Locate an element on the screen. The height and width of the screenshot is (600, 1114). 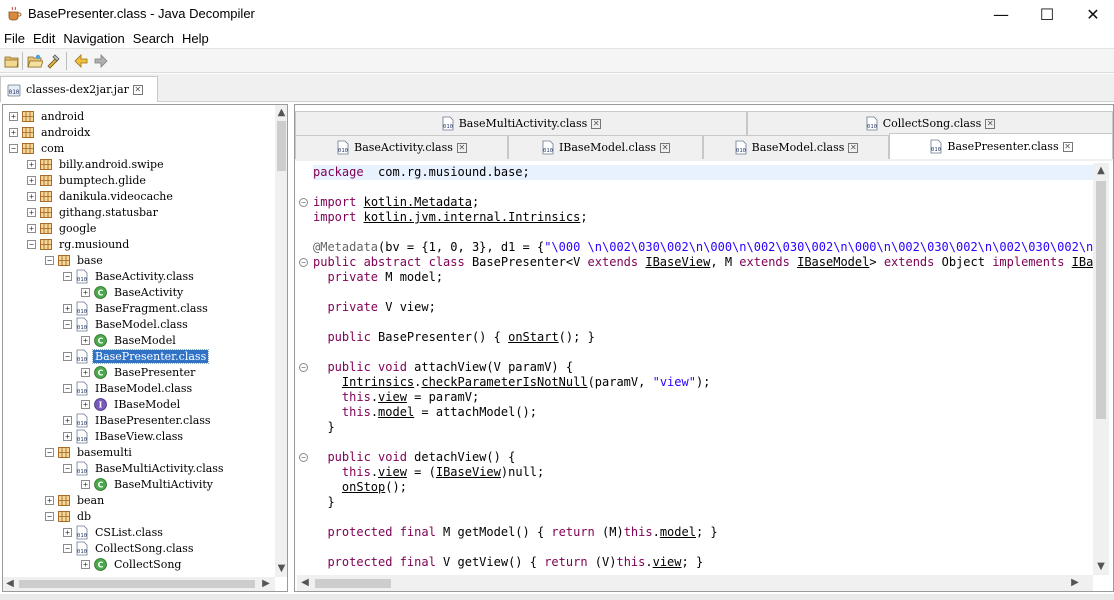
tree-node: + danikula.videocache is located at coordinates (101, 196).